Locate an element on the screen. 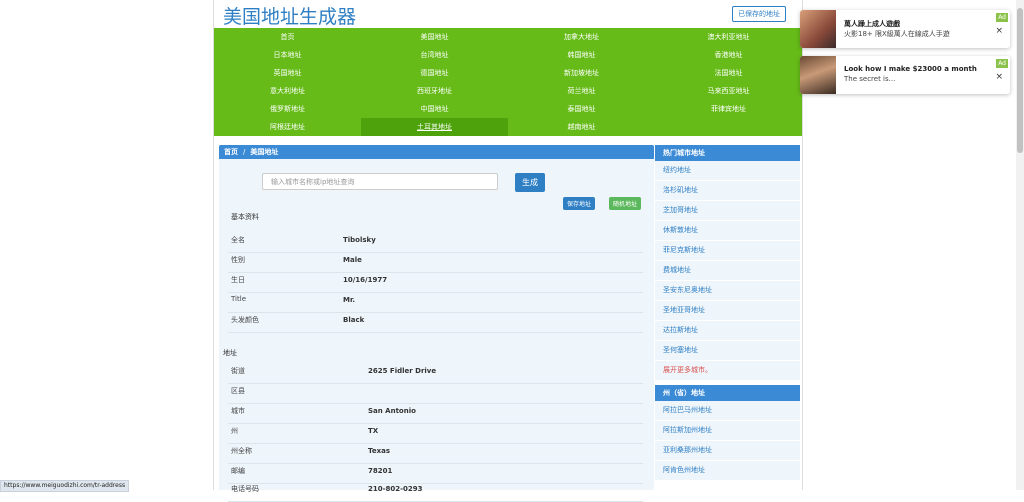 The width and height of the screenshot is (1024, 502). row-label: 电话号码 is located at coordinates (245, 489).